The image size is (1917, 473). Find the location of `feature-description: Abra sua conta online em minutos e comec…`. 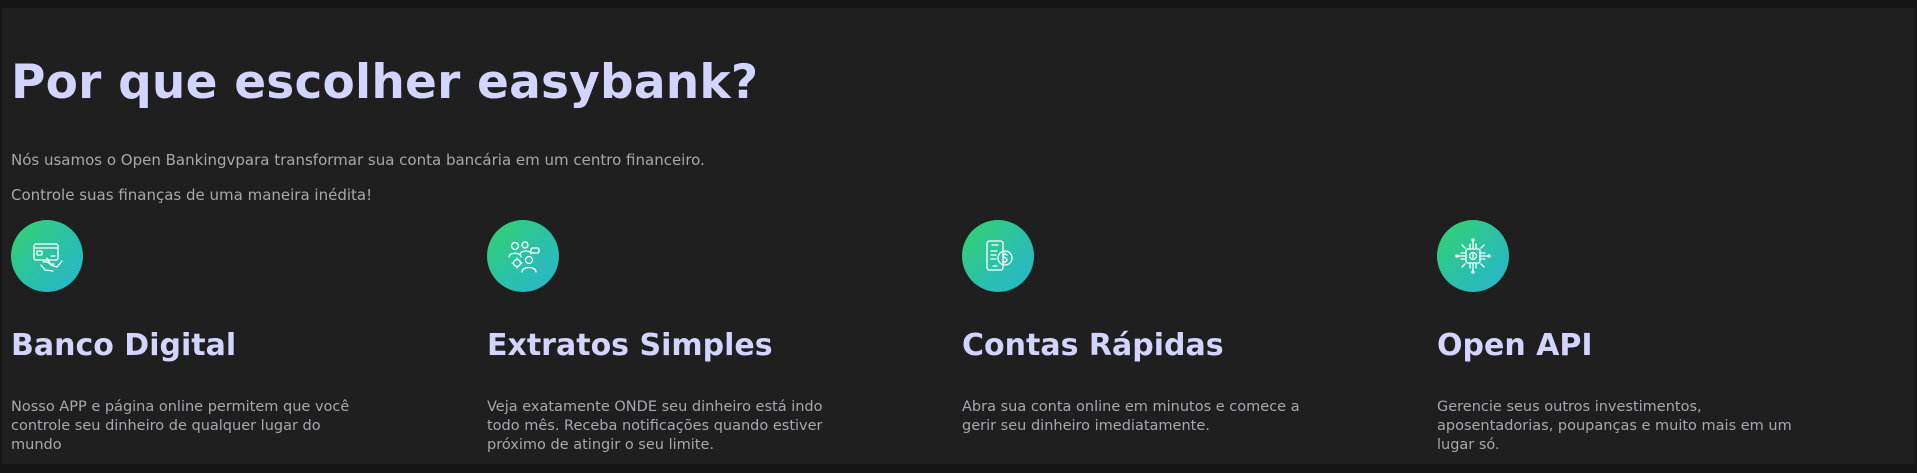

feature-description: Abra sua conta online em minutos e comec… is located at coordinates (1131, 416).